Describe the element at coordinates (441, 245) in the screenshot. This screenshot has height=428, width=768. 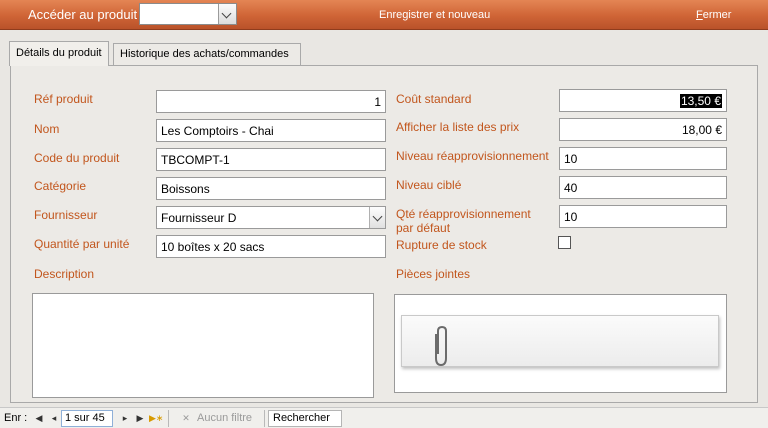
I see `stockout-label: Rupture de stock` at that location.